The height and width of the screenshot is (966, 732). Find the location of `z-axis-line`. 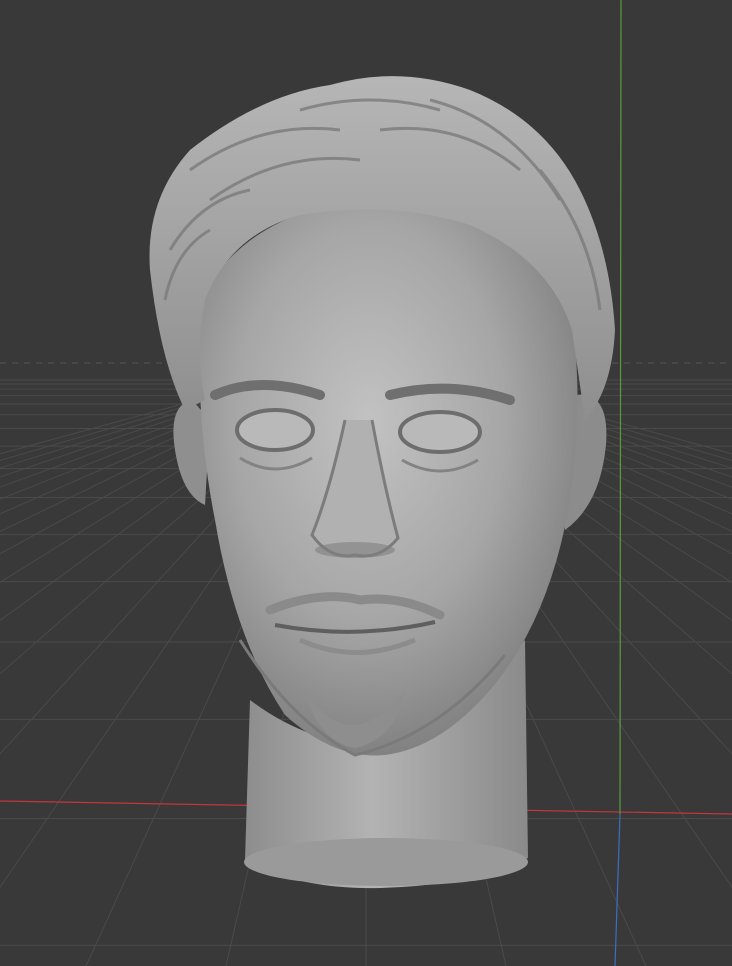

z-axis-line is located at coordinates (617, 889).